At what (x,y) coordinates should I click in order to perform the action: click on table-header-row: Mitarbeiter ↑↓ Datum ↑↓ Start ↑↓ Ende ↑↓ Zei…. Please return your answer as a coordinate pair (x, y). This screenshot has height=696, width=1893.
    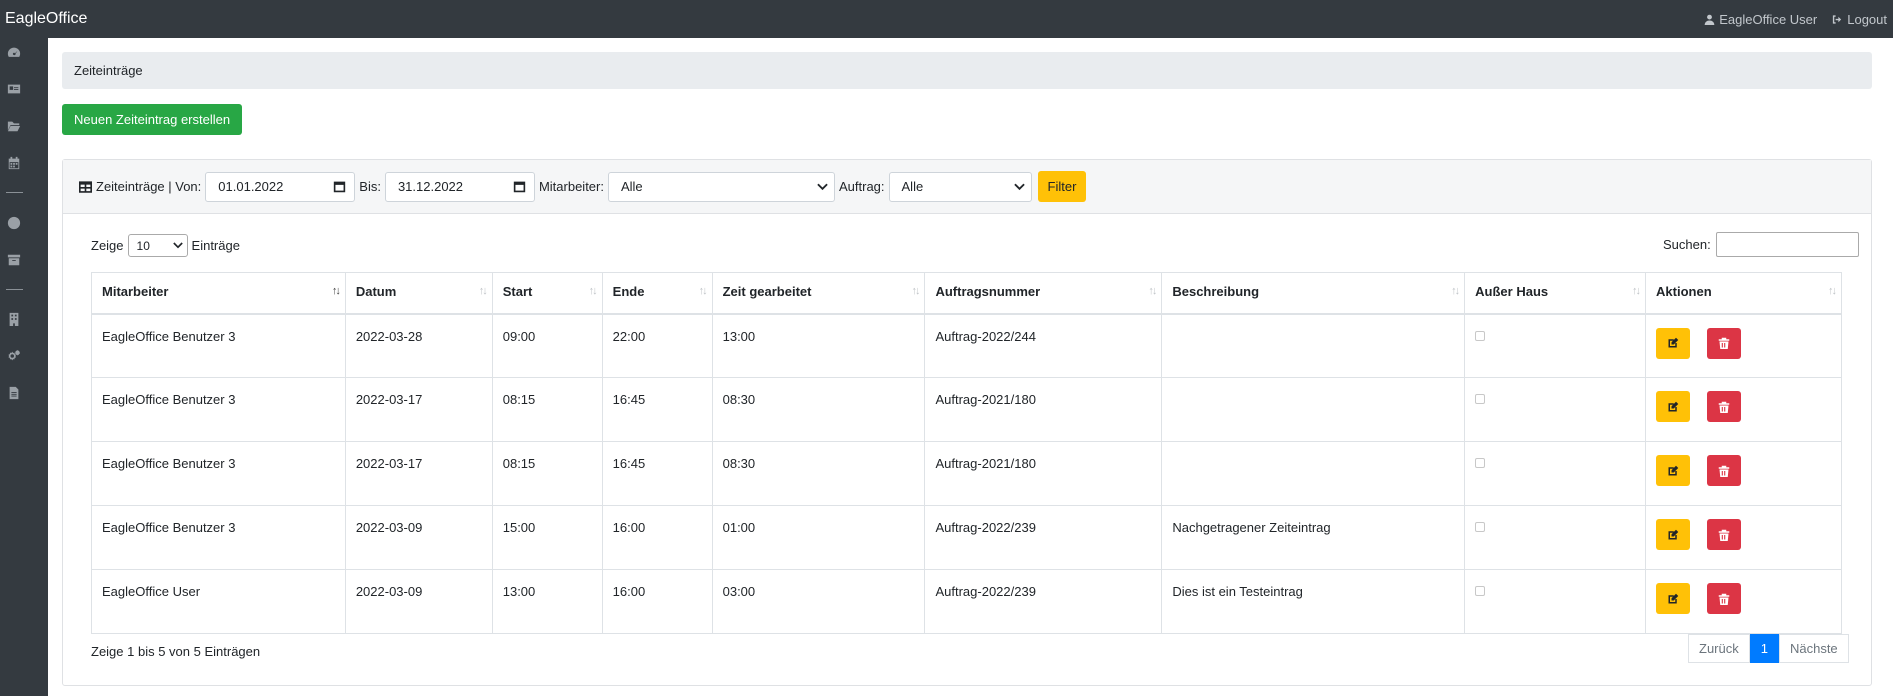
    Looking at the image, I should click on (966, 293).